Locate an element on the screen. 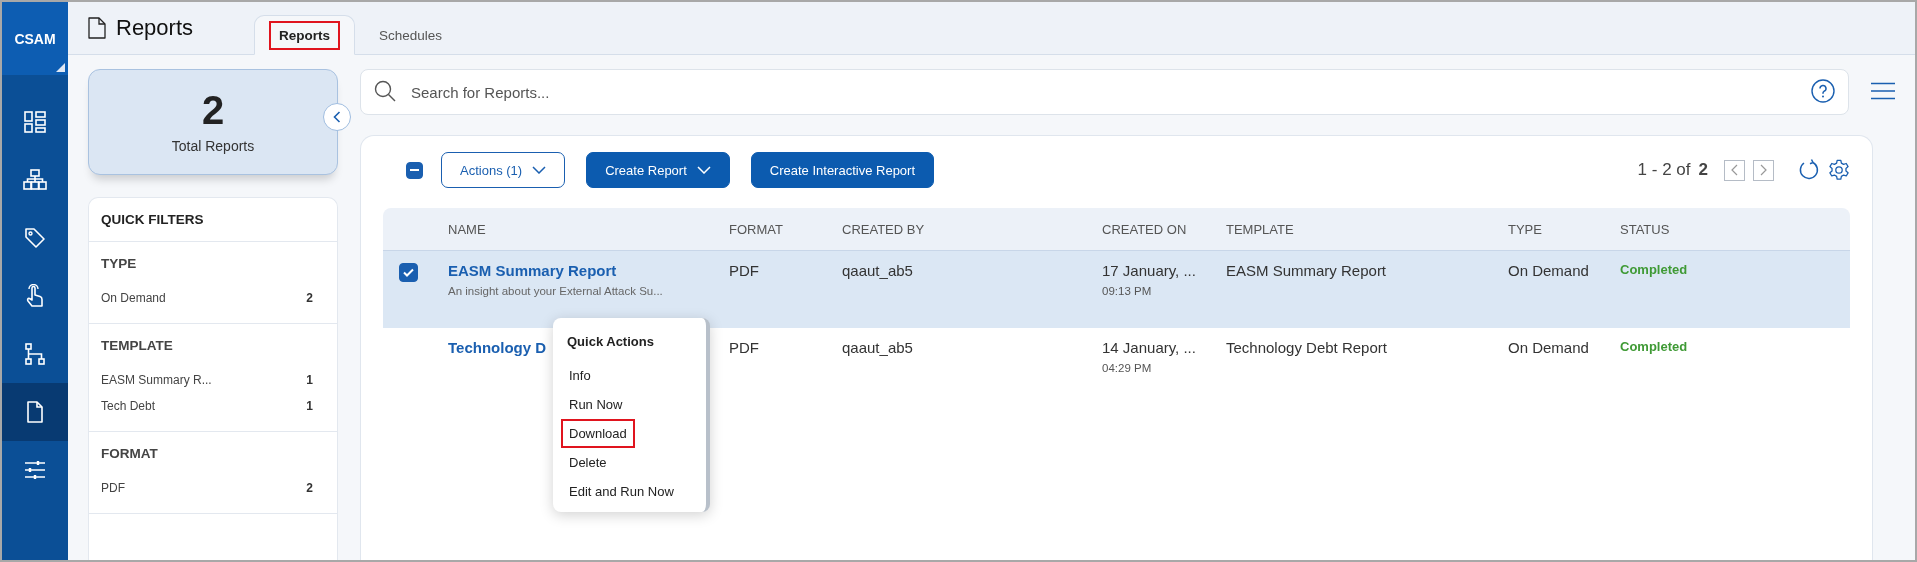  count-label: Total Reports is located at coordinates (213, 146).